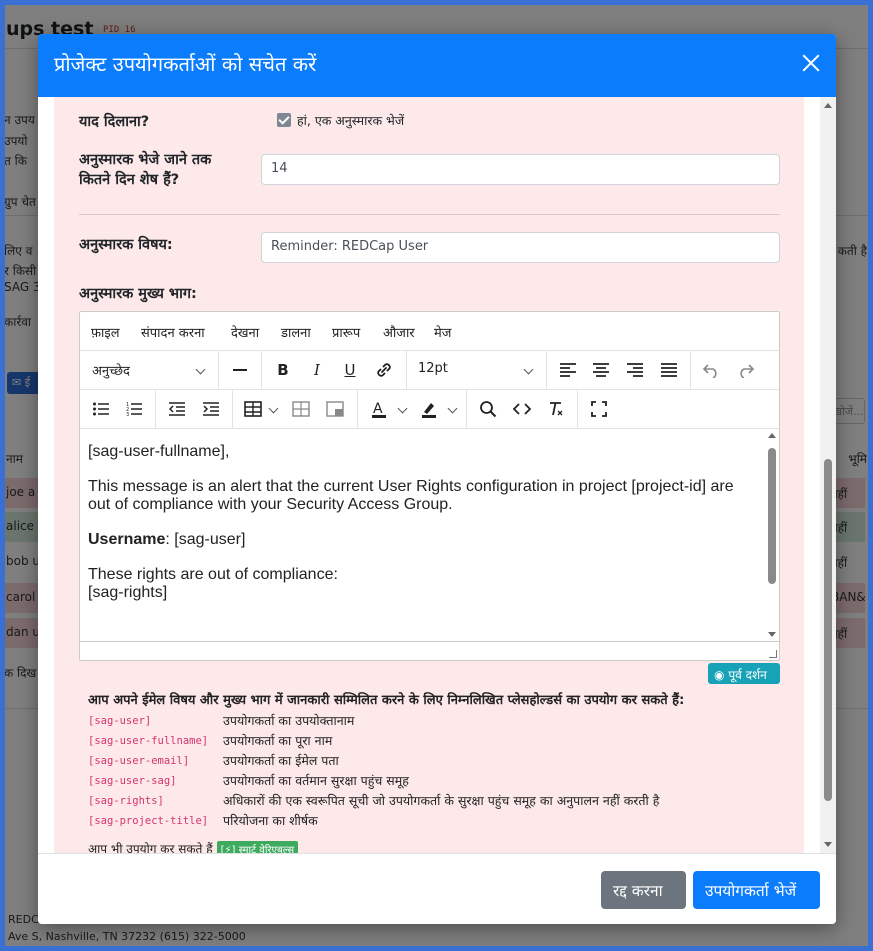  I want to click on cancel-button: रद्द करना, so click(643, 890).